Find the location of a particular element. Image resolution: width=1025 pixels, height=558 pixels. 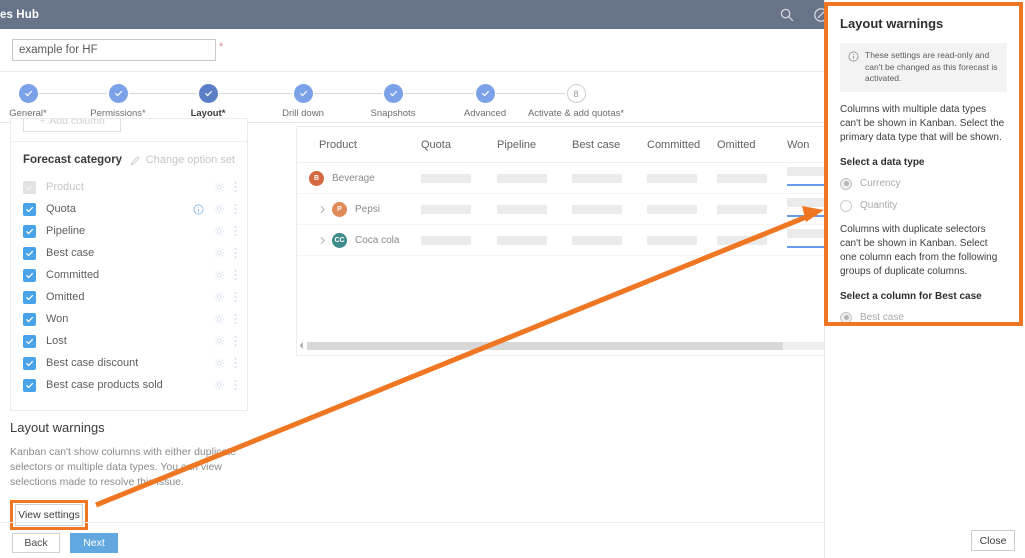

grid-column-header: Pipeline is located at coordinates (516, 145).